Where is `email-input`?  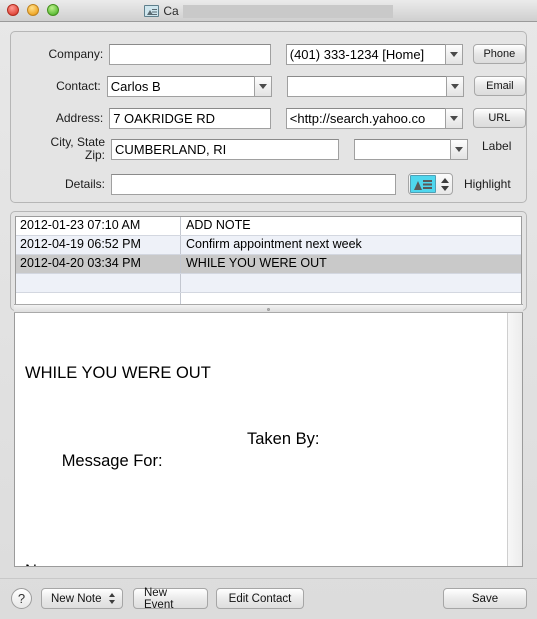
email-input is located at coordinates (366, 86).